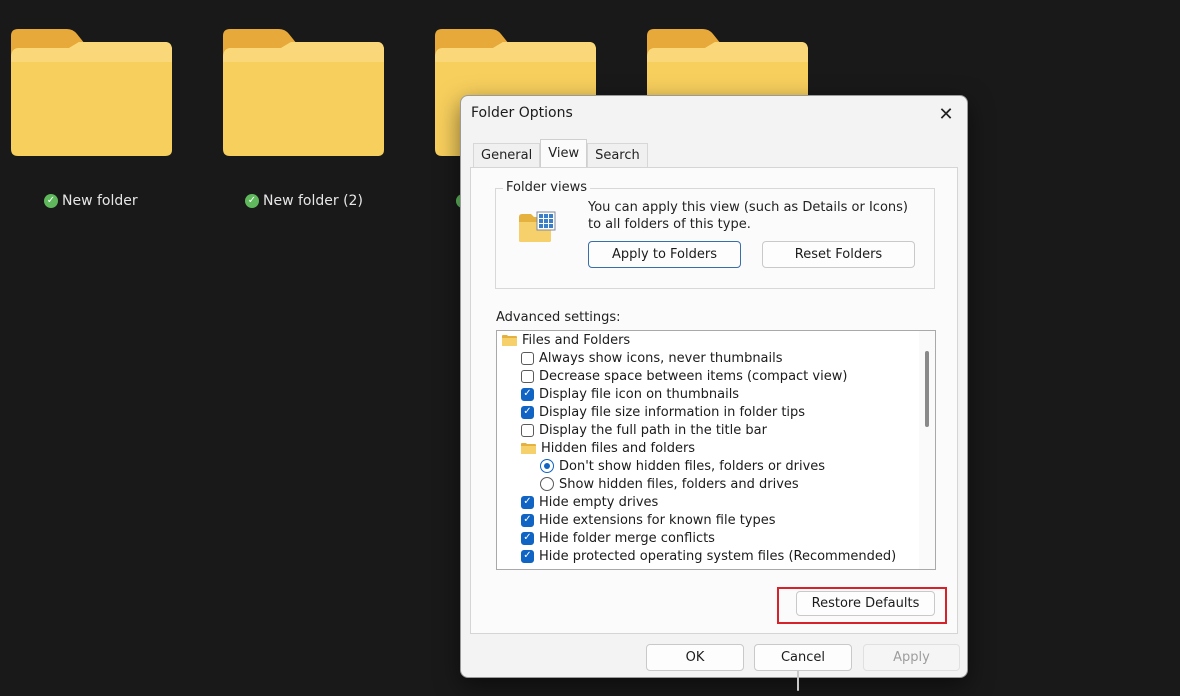 Image resolution: width=1180 pixels, height=696 pixels. I want to click on option-label: Hidden files and folders, so click(618, 448).